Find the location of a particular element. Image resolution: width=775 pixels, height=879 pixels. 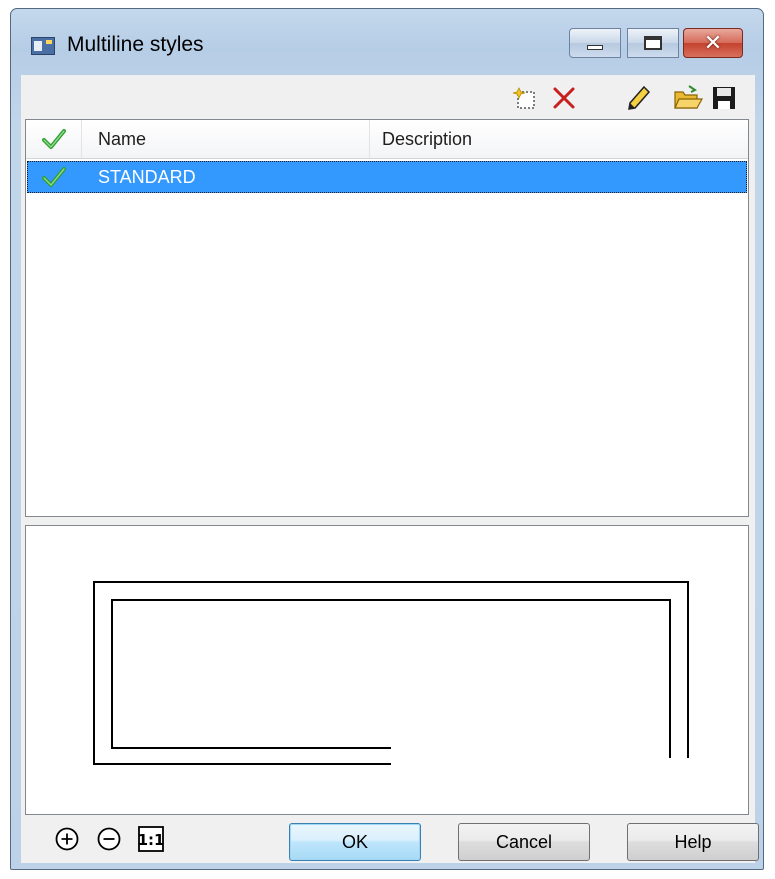

delete-button is located at coordinates (564, 98).